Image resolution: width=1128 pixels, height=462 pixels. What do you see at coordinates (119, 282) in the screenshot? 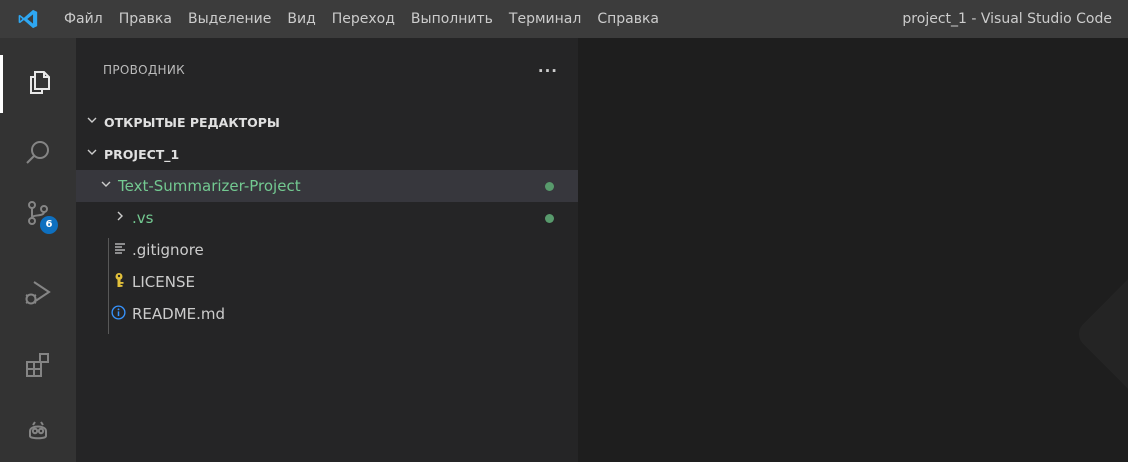
I see `key-icon` at bounding box center [119, 282].